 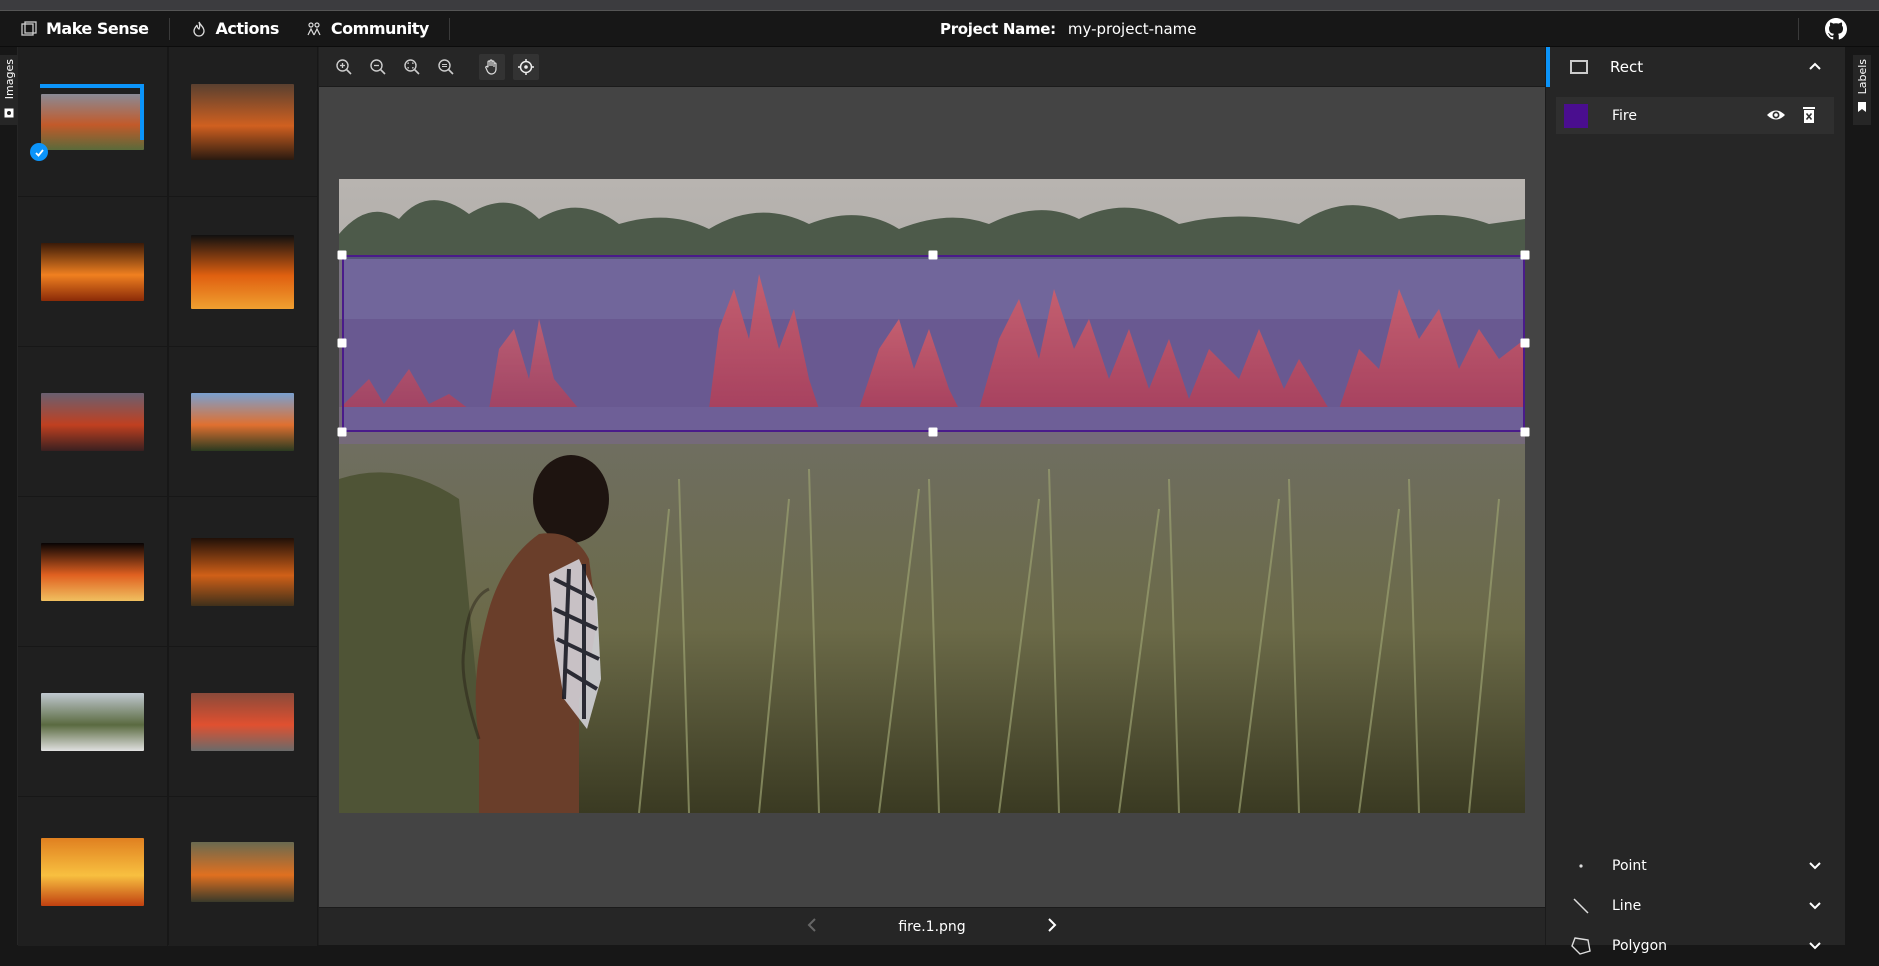 What do you see at coordinates (1696, 946) in the screenshot?
I see `polygon-tool-row: Polygon` at bounding box center [1696, 946].